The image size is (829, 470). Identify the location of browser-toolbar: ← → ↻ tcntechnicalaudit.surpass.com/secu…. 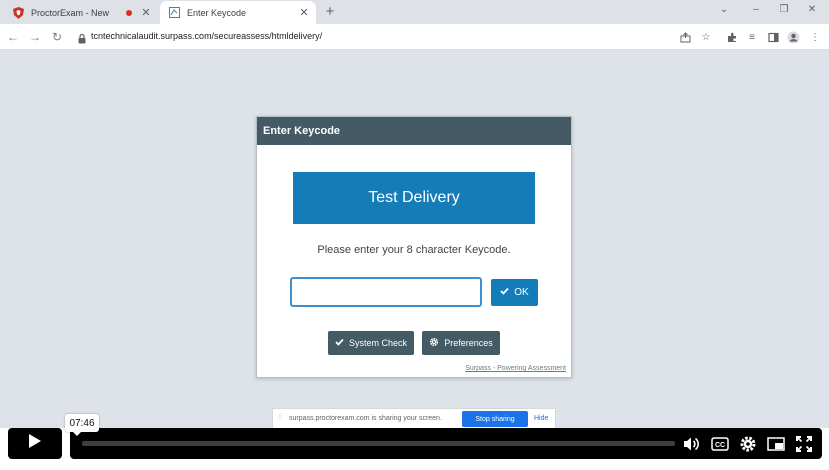
(414, 37).